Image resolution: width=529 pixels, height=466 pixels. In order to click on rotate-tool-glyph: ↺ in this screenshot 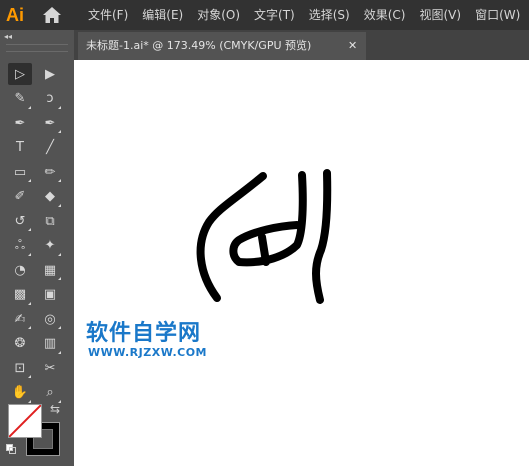, I will do `click(20, 221)`.